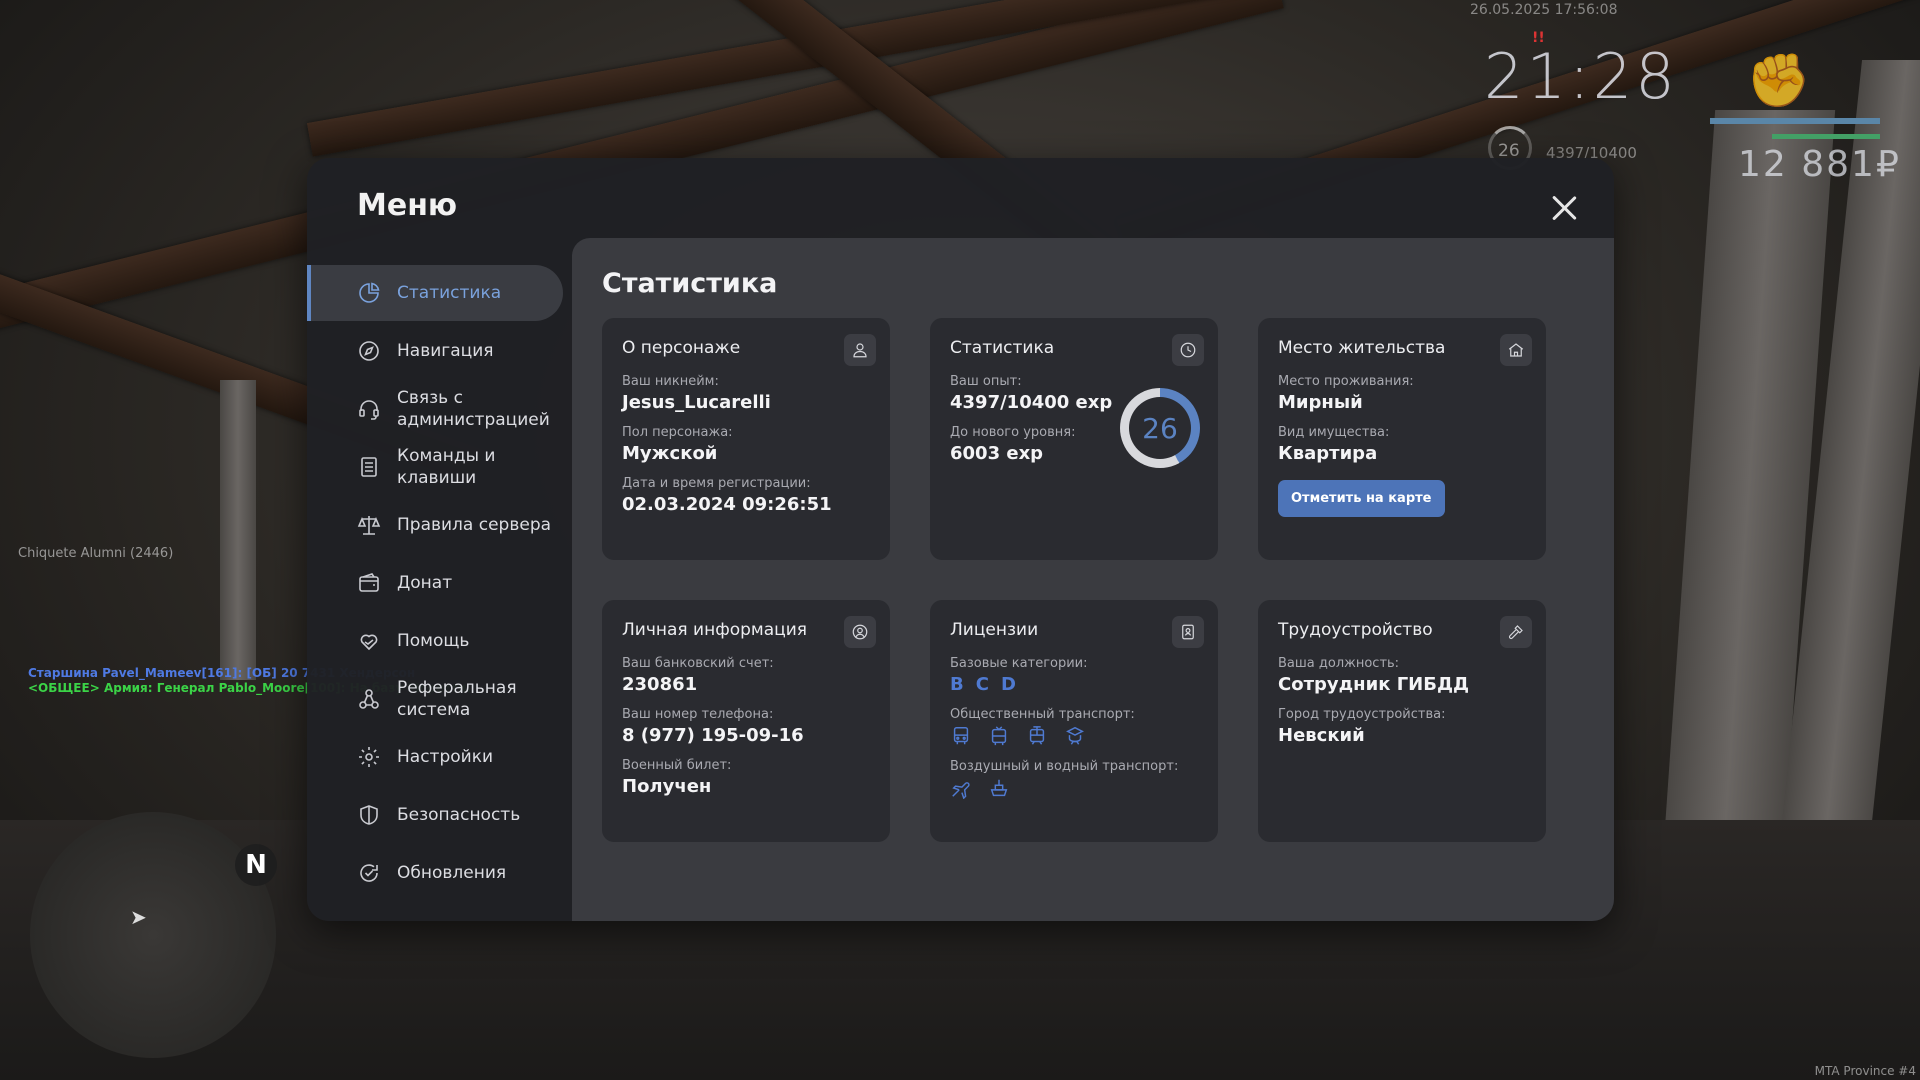 This screenshot has height=1080, width=1920. What do you see at coordinates (369, 873) in the screenshot?
I see `refresh-check-icon` at bounding box center [369, 873].